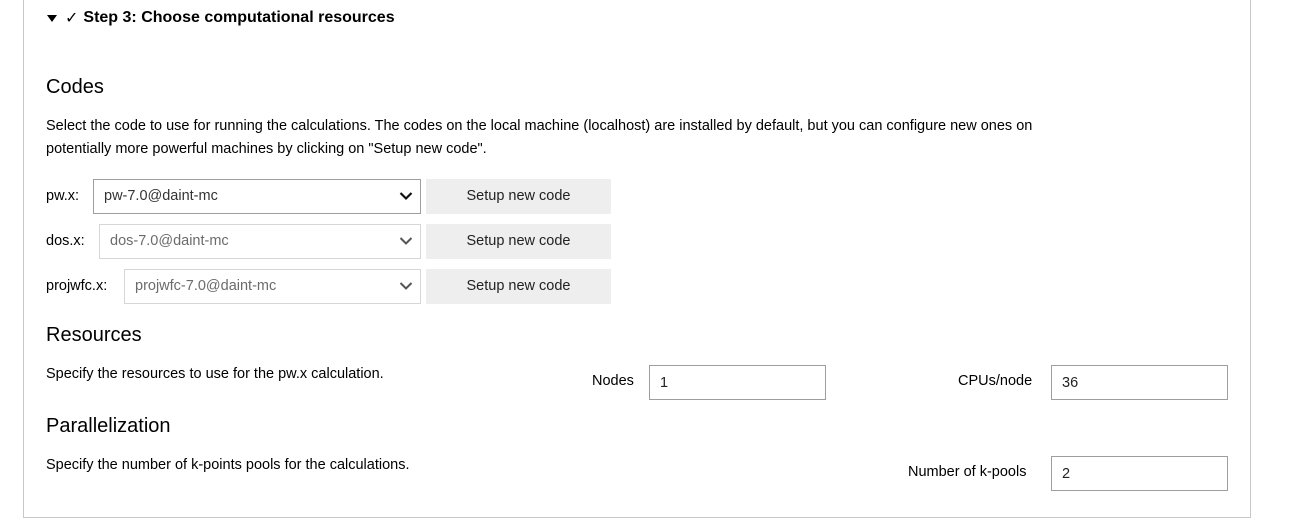 This screenshot has height=518, width=1290. I want to click on dos-code-selected-value: dos-7.0@daint-mc, so click(169, 241).